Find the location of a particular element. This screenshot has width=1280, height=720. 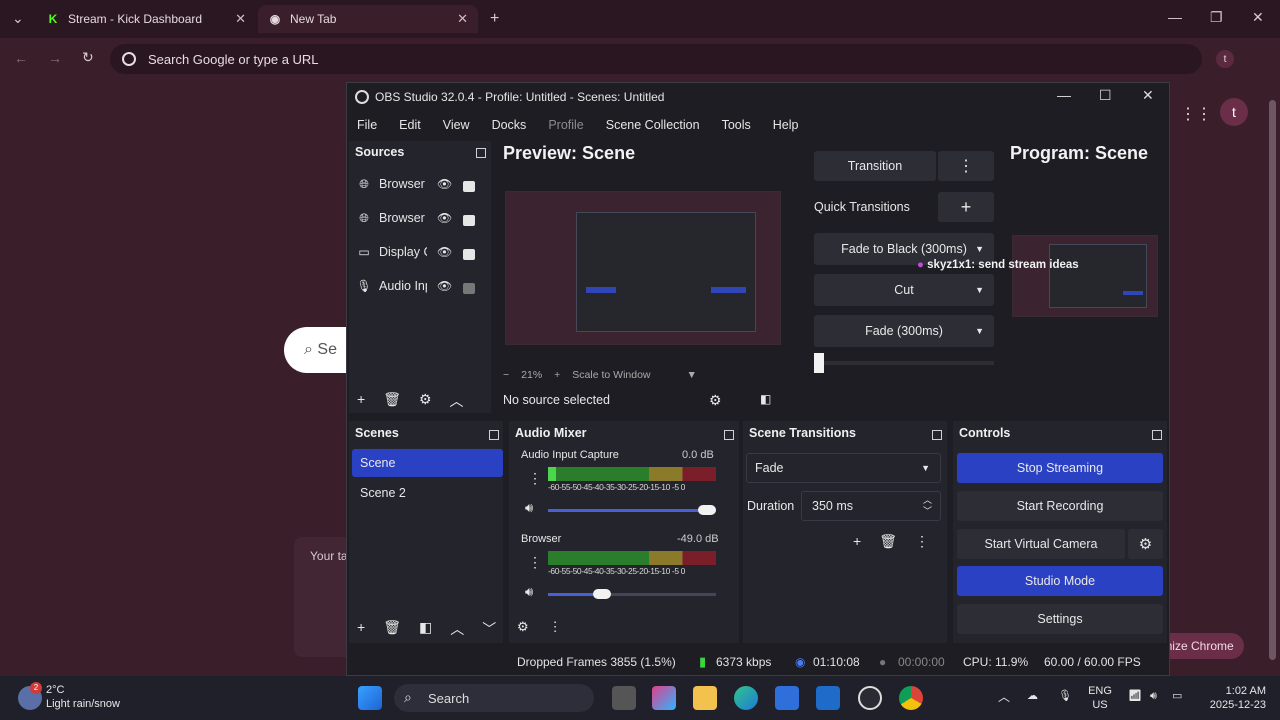

preview-canvas is located at coordinates (643, 268).